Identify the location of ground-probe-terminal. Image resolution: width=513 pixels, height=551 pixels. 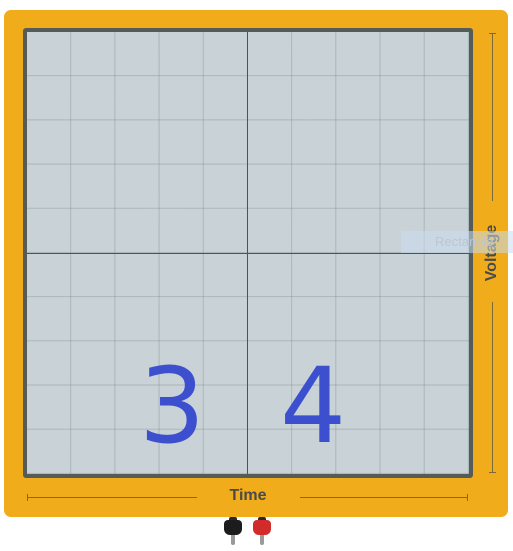
(233, 531).